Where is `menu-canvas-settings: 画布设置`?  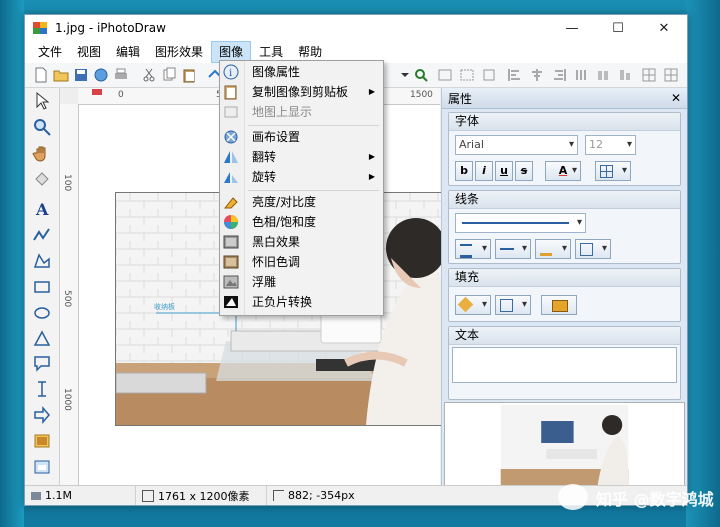 menu-canvas-settings: 画布设置 is located at coordinates (301, 137).